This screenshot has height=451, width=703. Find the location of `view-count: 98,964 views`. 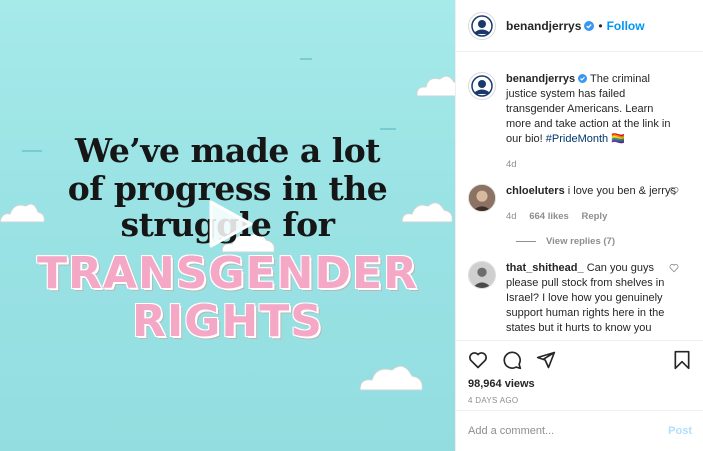

view-count: 98,964 views is located at coordinates (580, 384).